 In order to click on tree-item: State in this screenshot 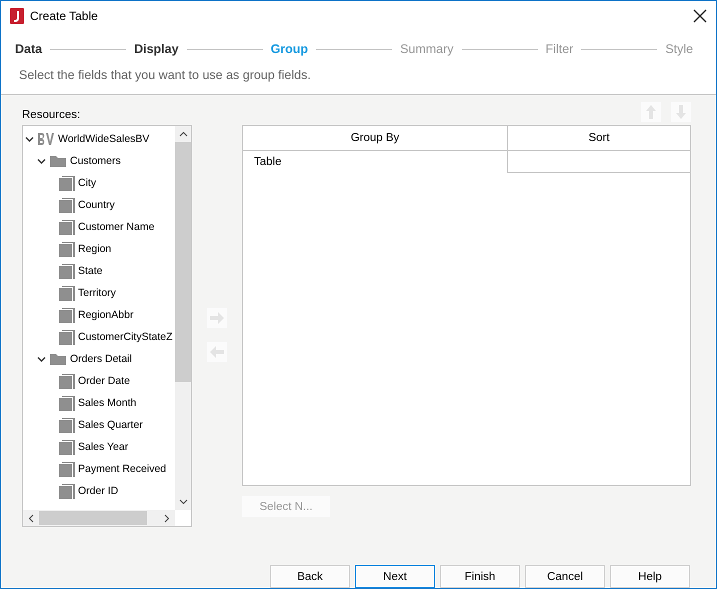, I will do `click(90, 271)`.